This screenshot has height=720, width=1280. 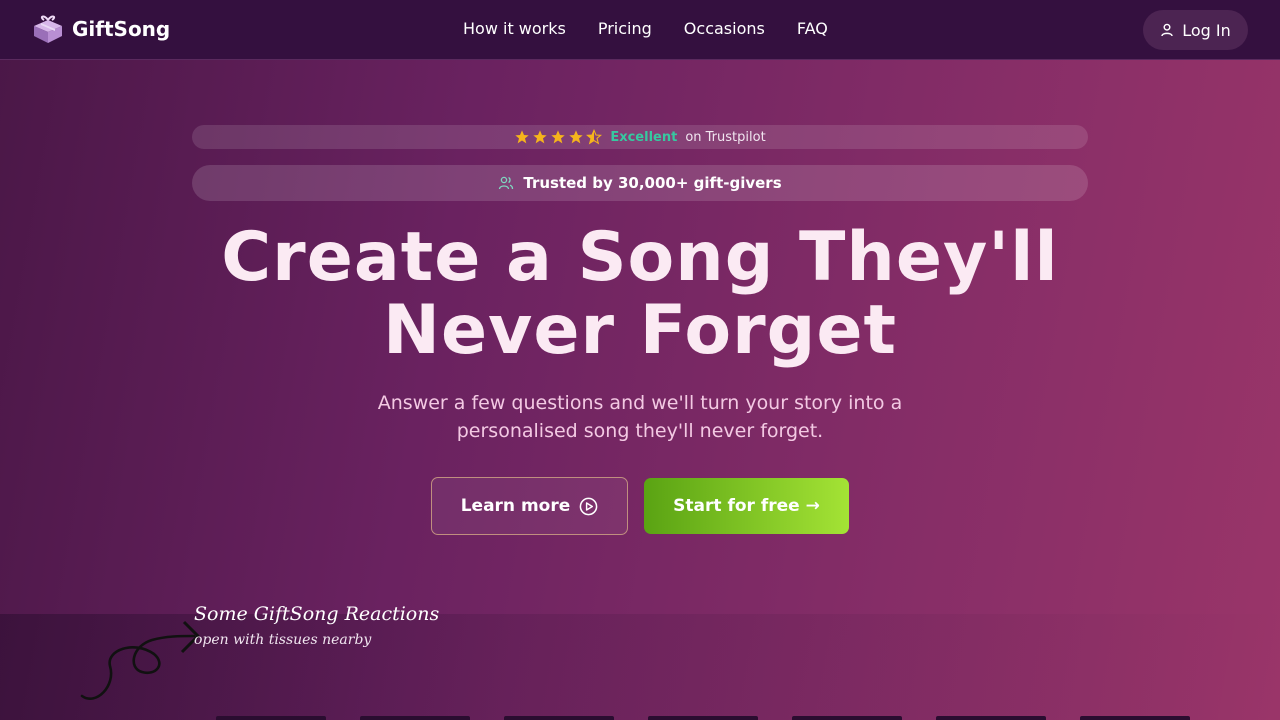 What do you see at coordinates (640, 257) in the screenshot?
I see `headline-line-1: Create a Song They'll` at bounding box center [640, 257].